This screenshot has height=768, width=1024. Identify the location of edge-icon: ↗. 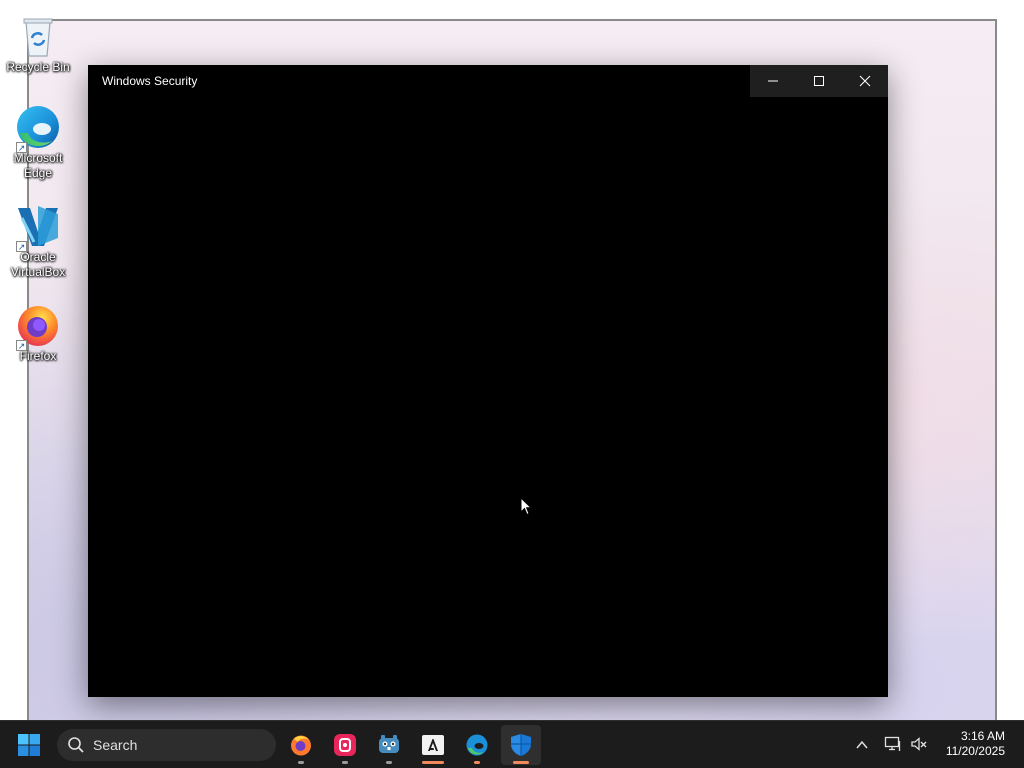
(38, 128).